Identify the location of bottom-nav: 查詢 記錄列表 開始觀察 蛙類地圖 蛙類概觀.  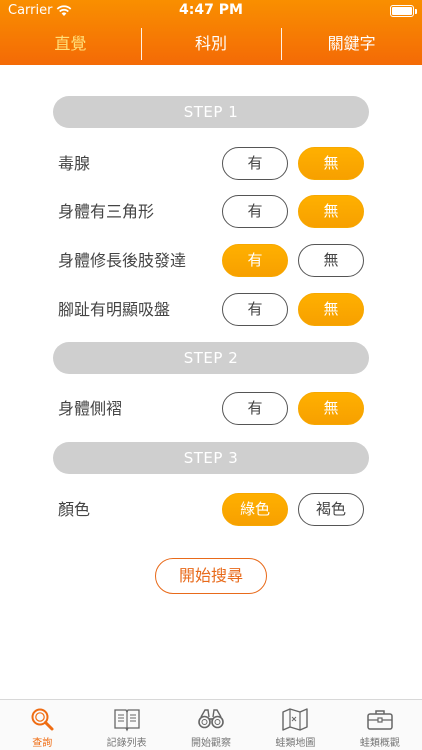
(211, 724).